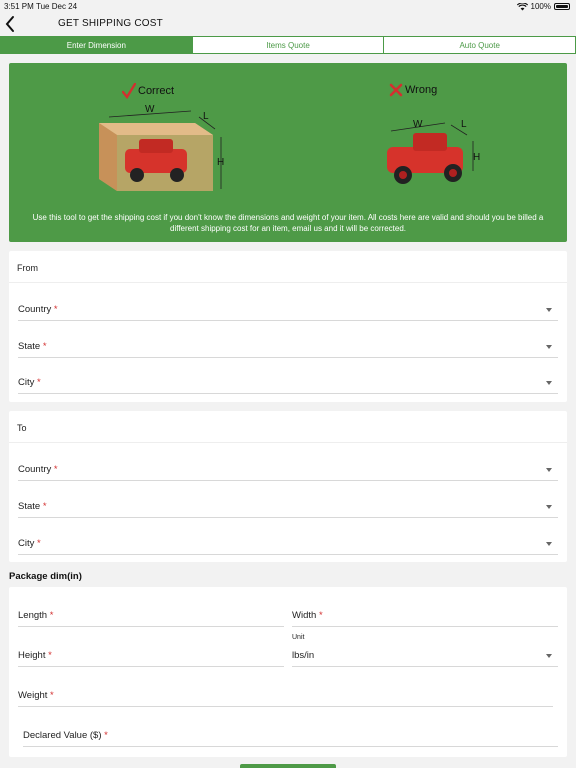 The height and width of the screenshot is (768, 576). Describe the element at coordinates (425, 158) in the screenshot. I see `car-shape` at that location.